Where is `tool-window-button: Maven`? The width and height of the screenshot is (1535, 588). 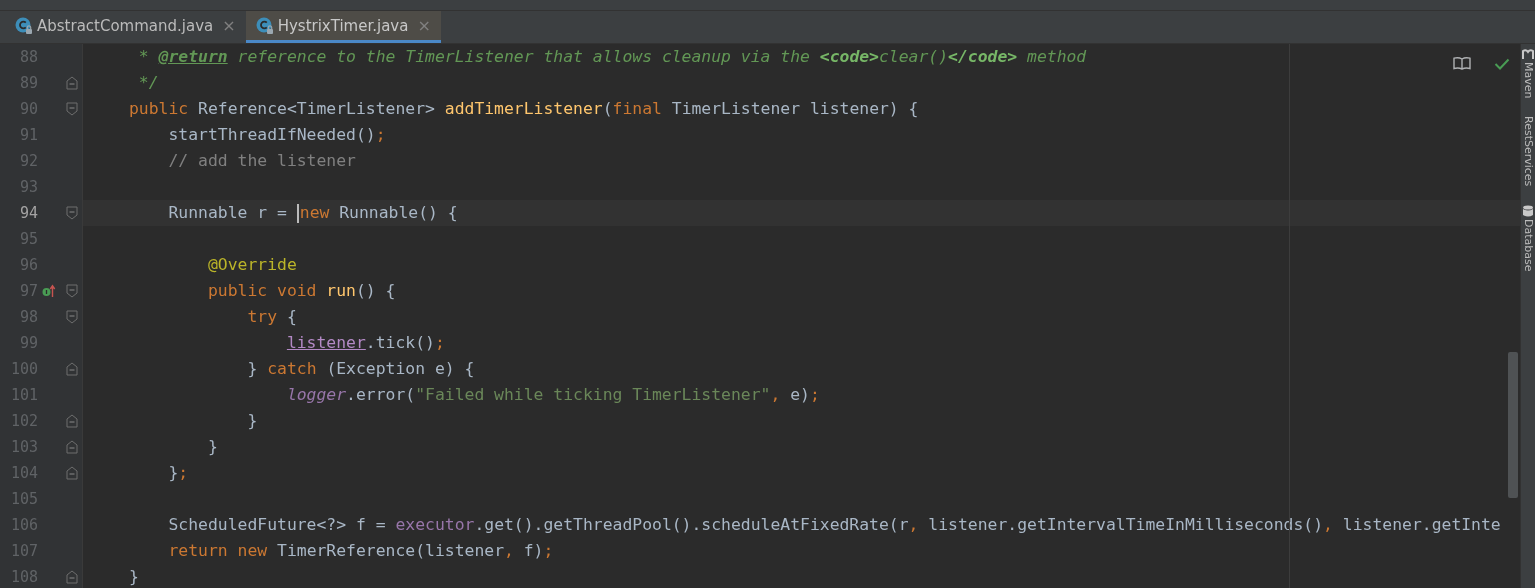
tool-window-button: Maven is located at coordinates (1528, 73).